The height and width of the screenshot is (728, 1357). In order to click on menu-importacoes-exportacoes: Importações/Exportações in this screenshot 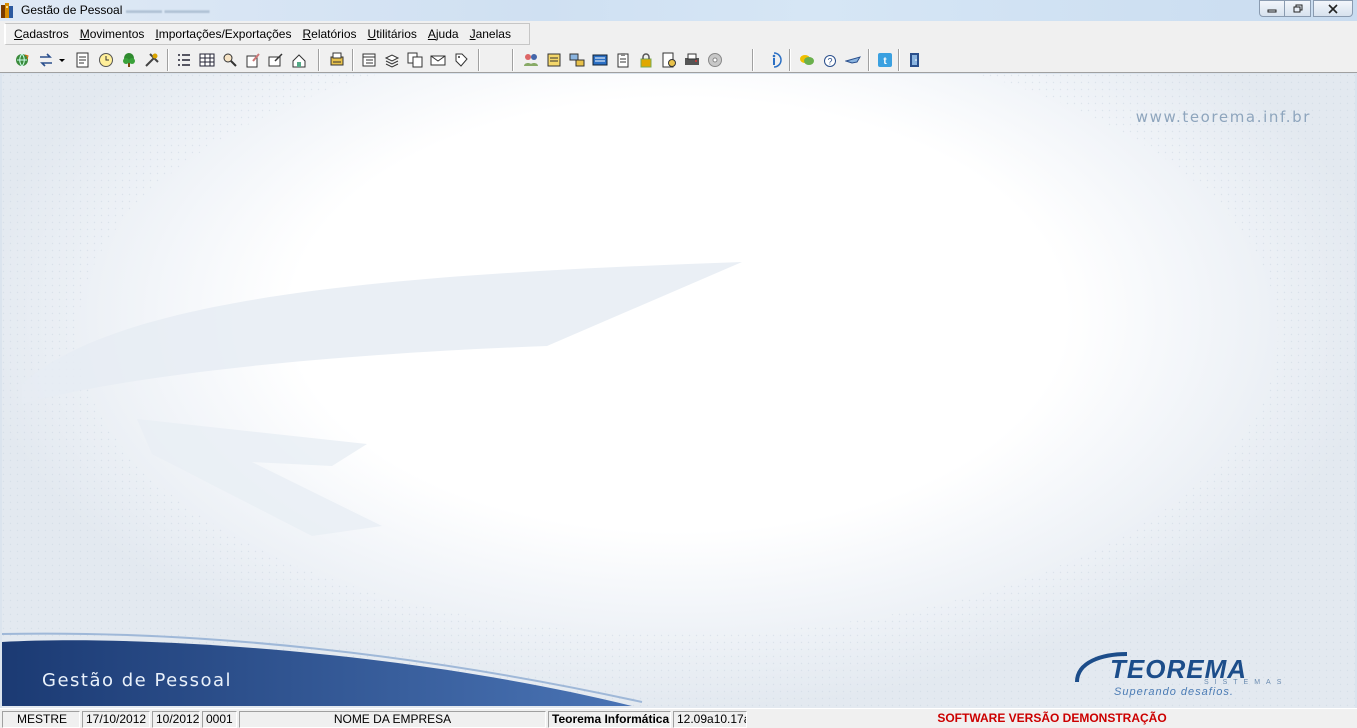, I will do `click(223, 34)`.